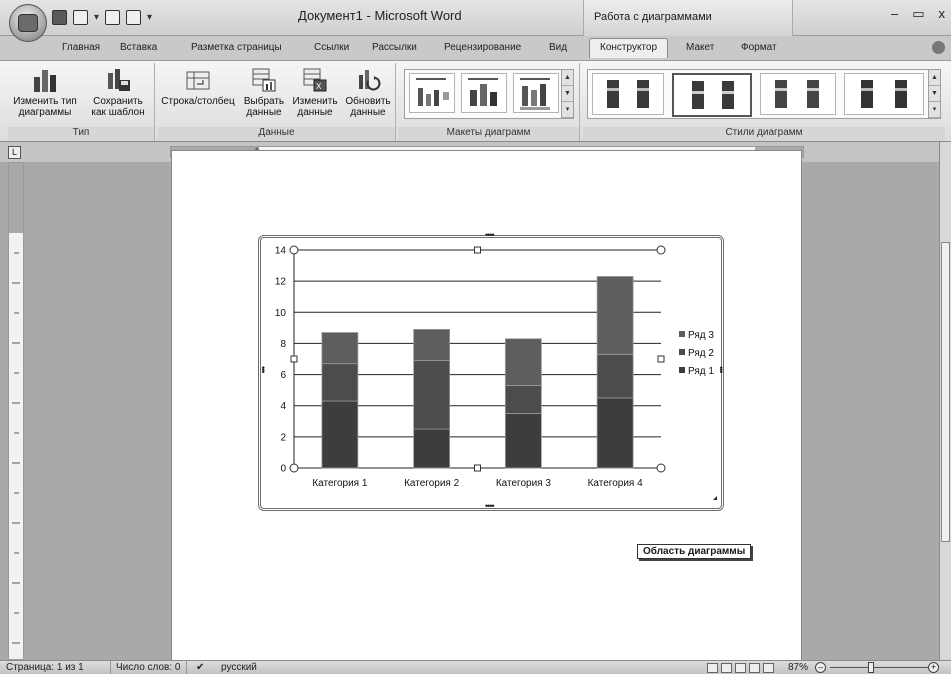 The width and height of the screenshot is (951, 674). I want to click on new-document-icon, so click(134, 17).